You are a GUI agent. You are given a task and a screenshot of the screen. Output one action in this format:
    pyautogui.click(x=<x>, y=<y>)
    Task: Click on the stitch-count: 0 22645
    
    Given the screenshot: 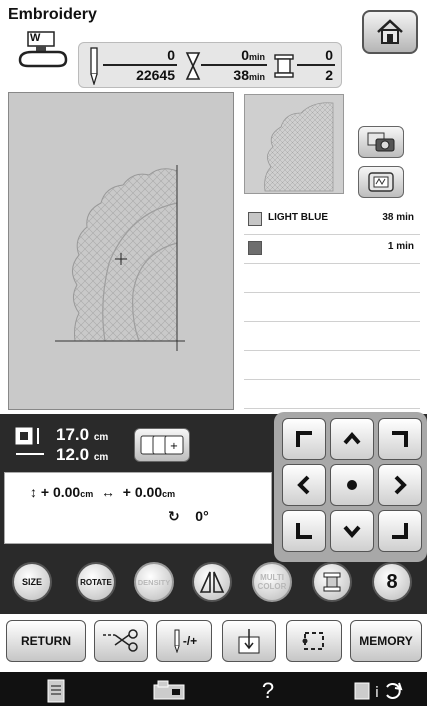 What is the action you would take?
    pyautogui.click(x=140, y=65)
    